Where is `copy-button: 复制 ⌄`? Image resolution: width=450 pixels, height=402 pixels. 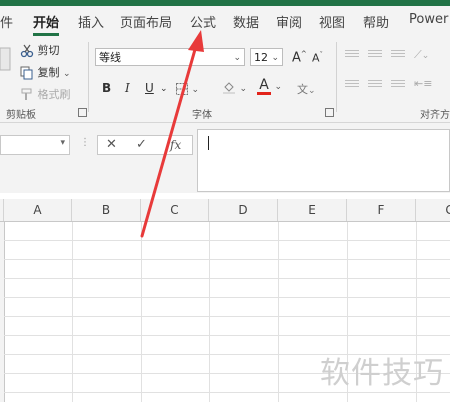 copy-button: 复制 ⌄ is located at coordinates (45, 72).